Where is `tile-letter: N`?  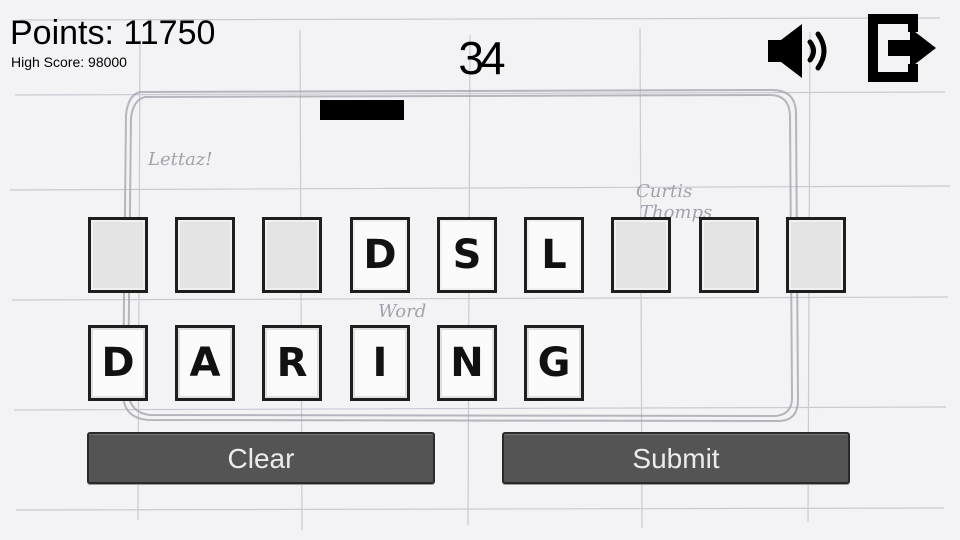 tile-letter: N is located at coordinates (467, 363).